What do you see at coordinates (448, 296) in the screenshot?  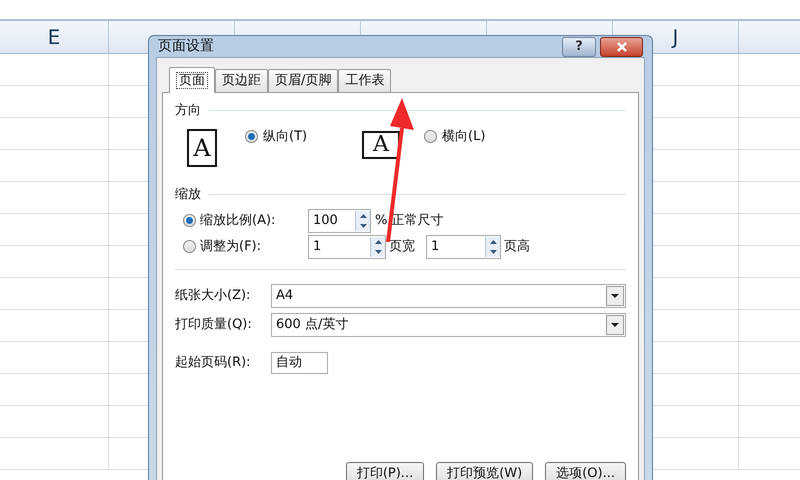 I see `dropdown-field: A4` at bounding box center [448, 296].